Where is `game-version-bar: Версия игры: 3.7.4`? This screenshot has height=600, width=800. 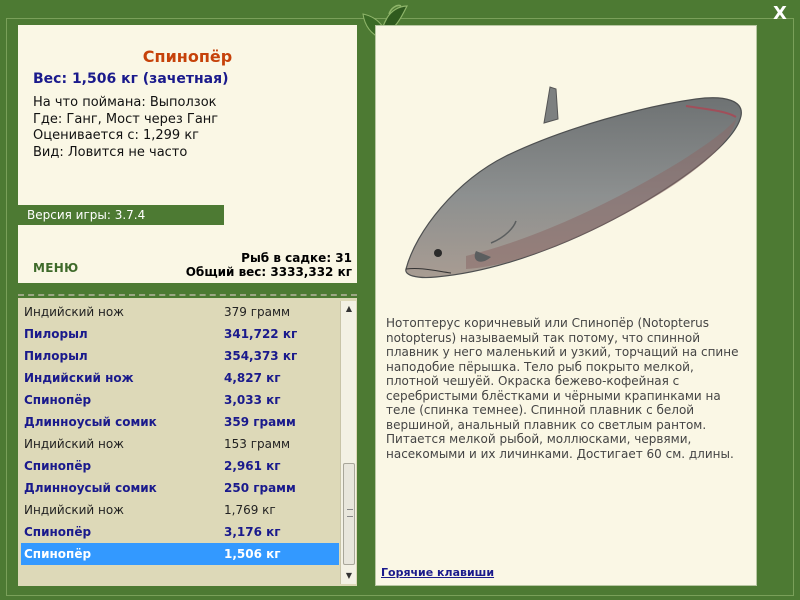
game-version-bar: Версия игры: 3.7.4 is located at coordinates (121, 215).